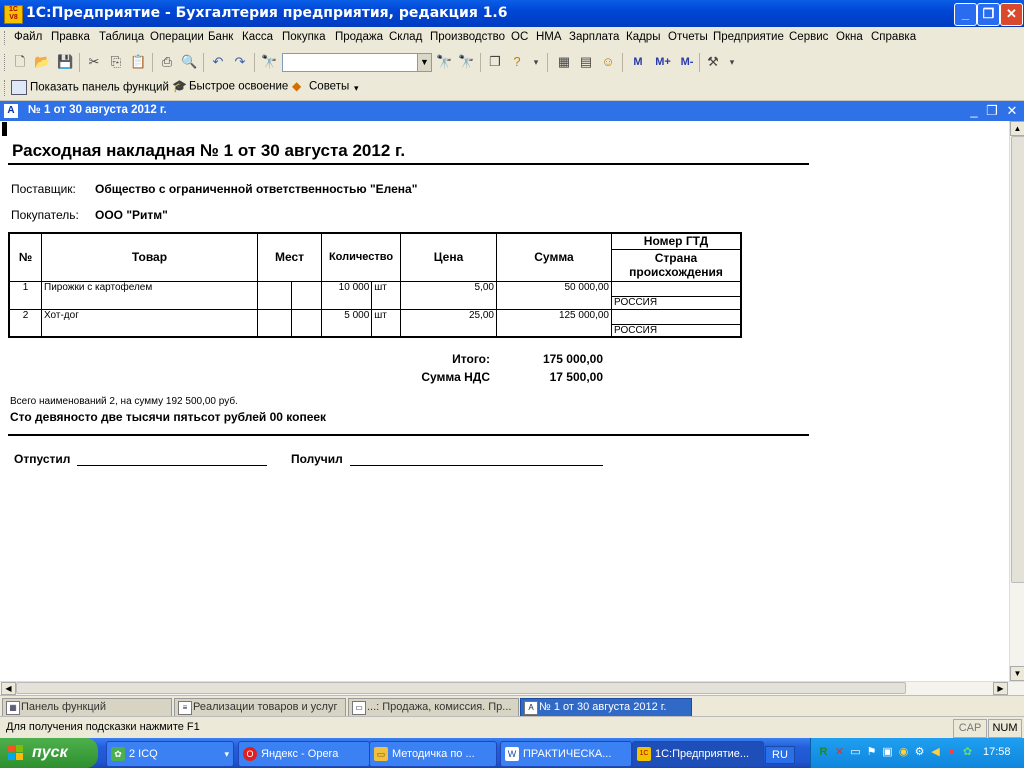 The width and height of the screenshot is (1024, 768). What do you see at coordinates (329, 86) in the screenshot?
I see `tips-label: Советы` at bounding box center [329, 86].